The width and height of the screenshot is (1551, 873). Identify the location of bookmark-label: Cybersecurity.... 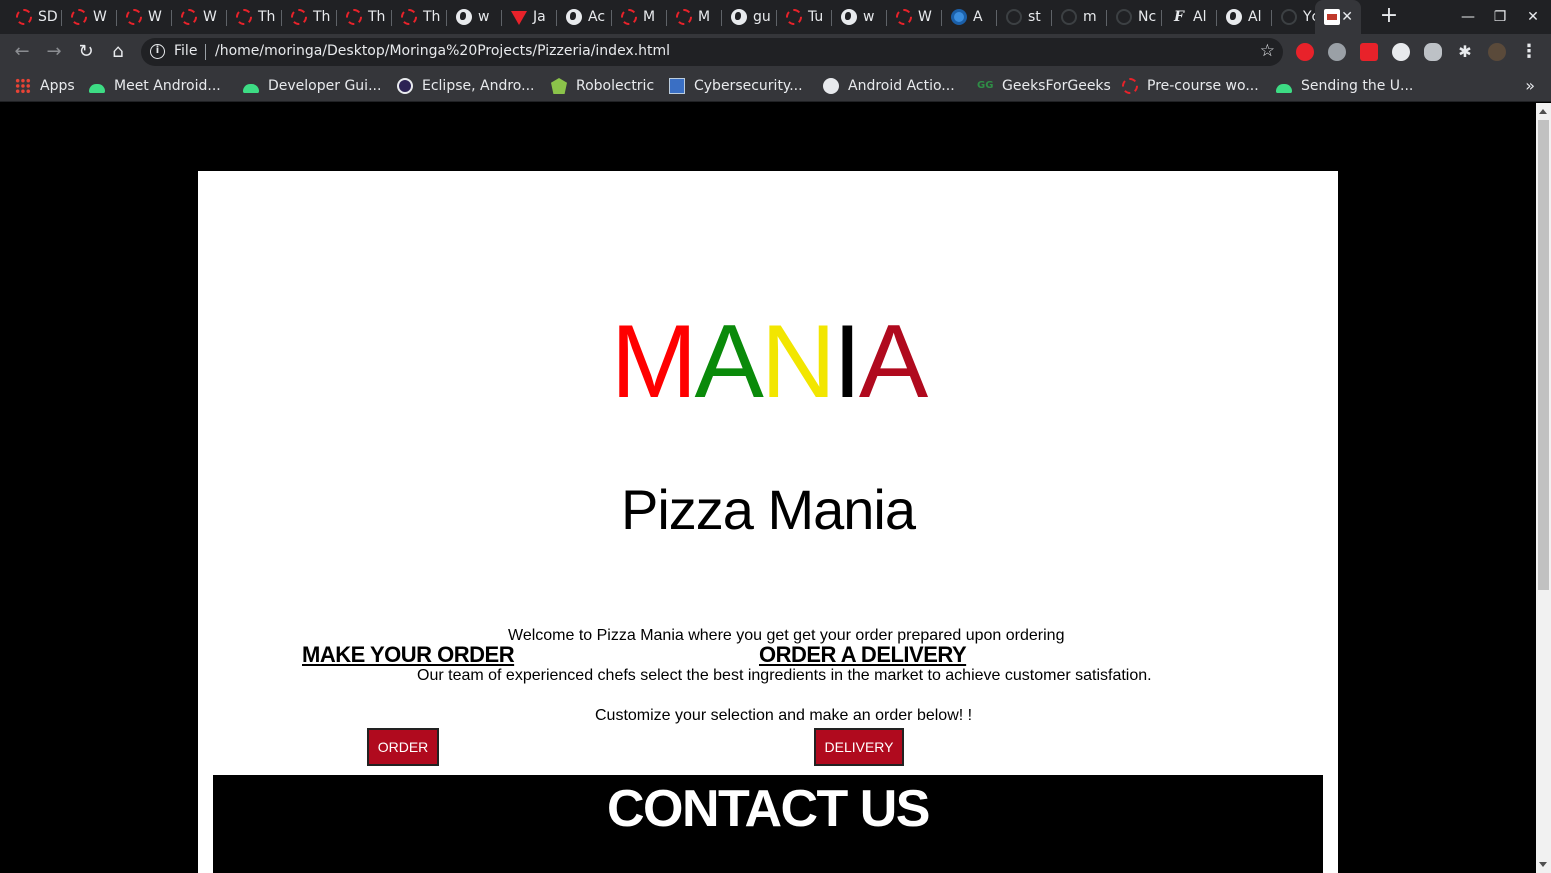
(748, 86).